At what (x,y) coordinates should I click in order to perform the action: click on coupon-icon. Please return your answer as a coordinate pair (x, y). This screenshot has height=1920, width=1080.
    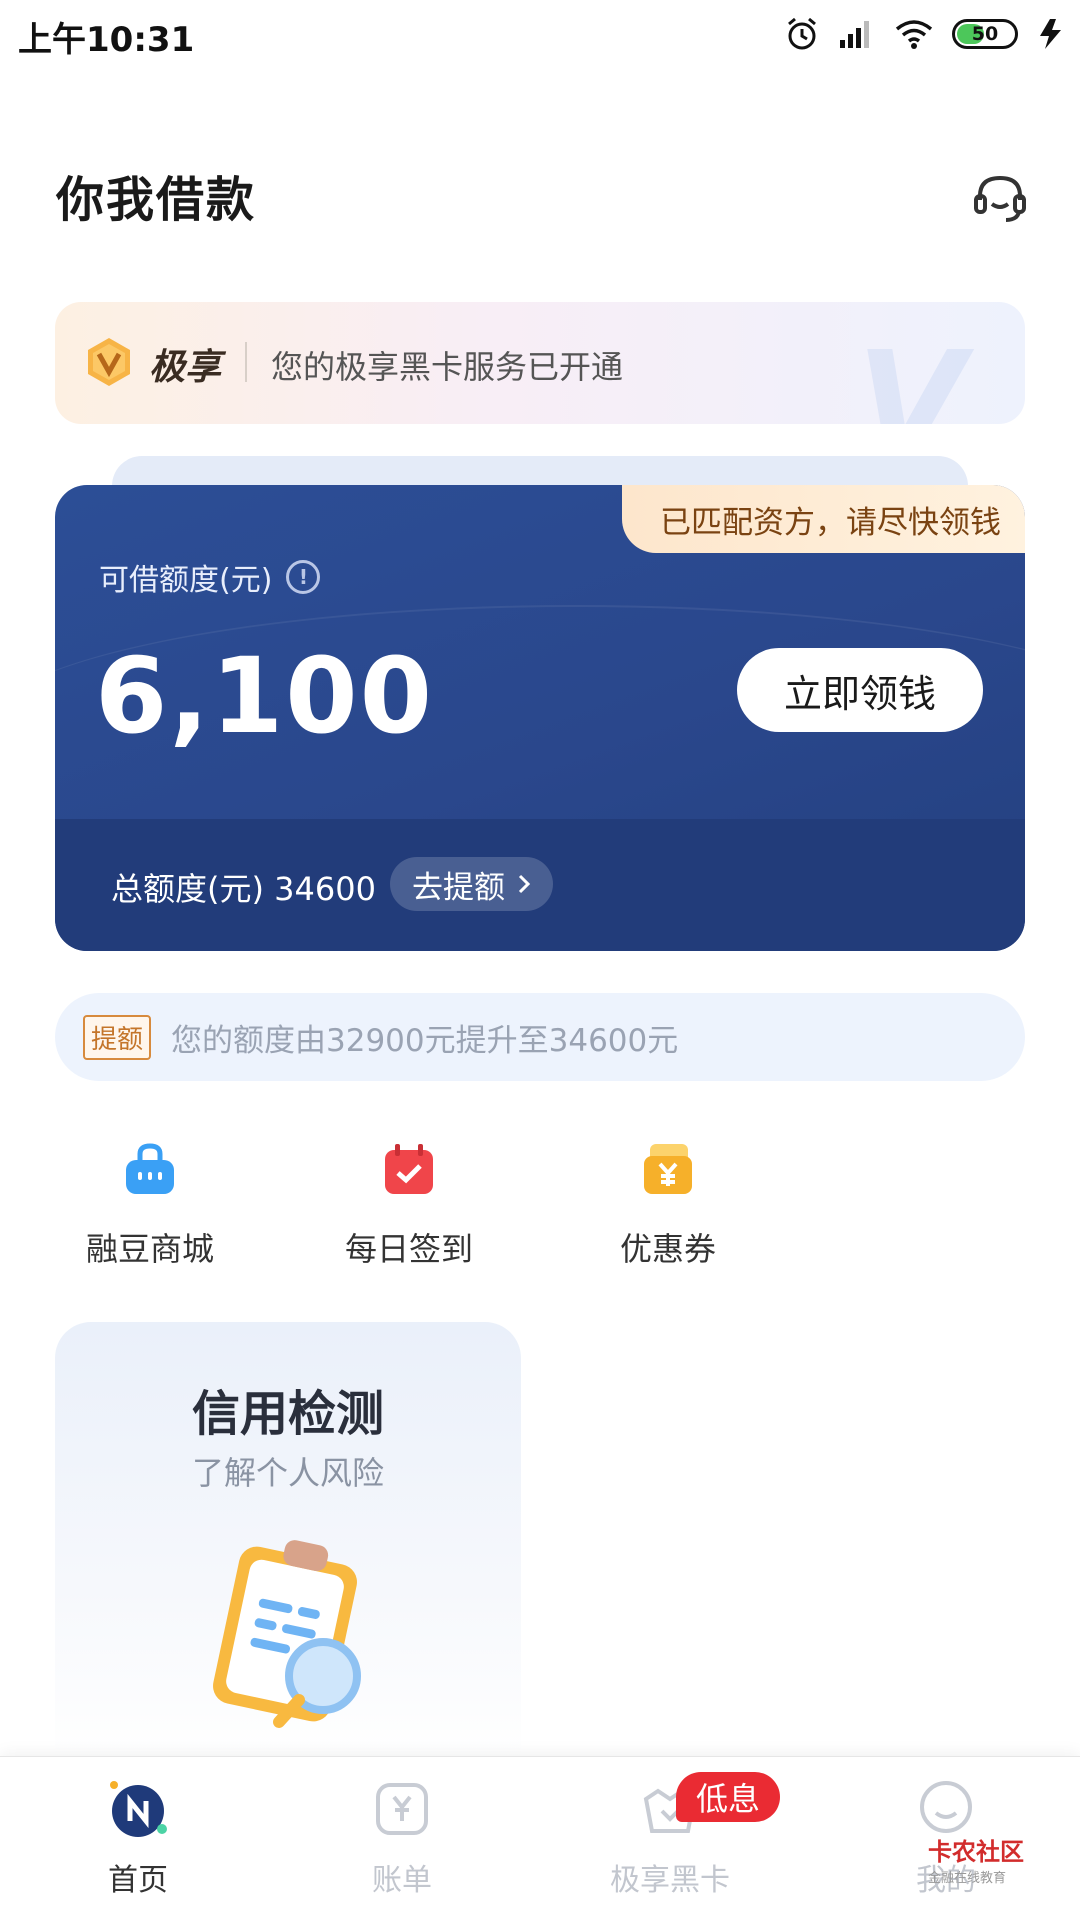
    Looking at the image, I should click on (668, 1169).